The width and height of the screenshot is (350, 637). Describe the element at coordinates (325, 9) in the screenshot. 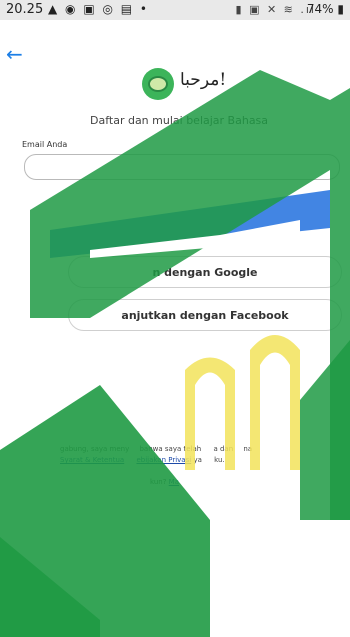

I see `battery-level: 74% ▮` at that location.